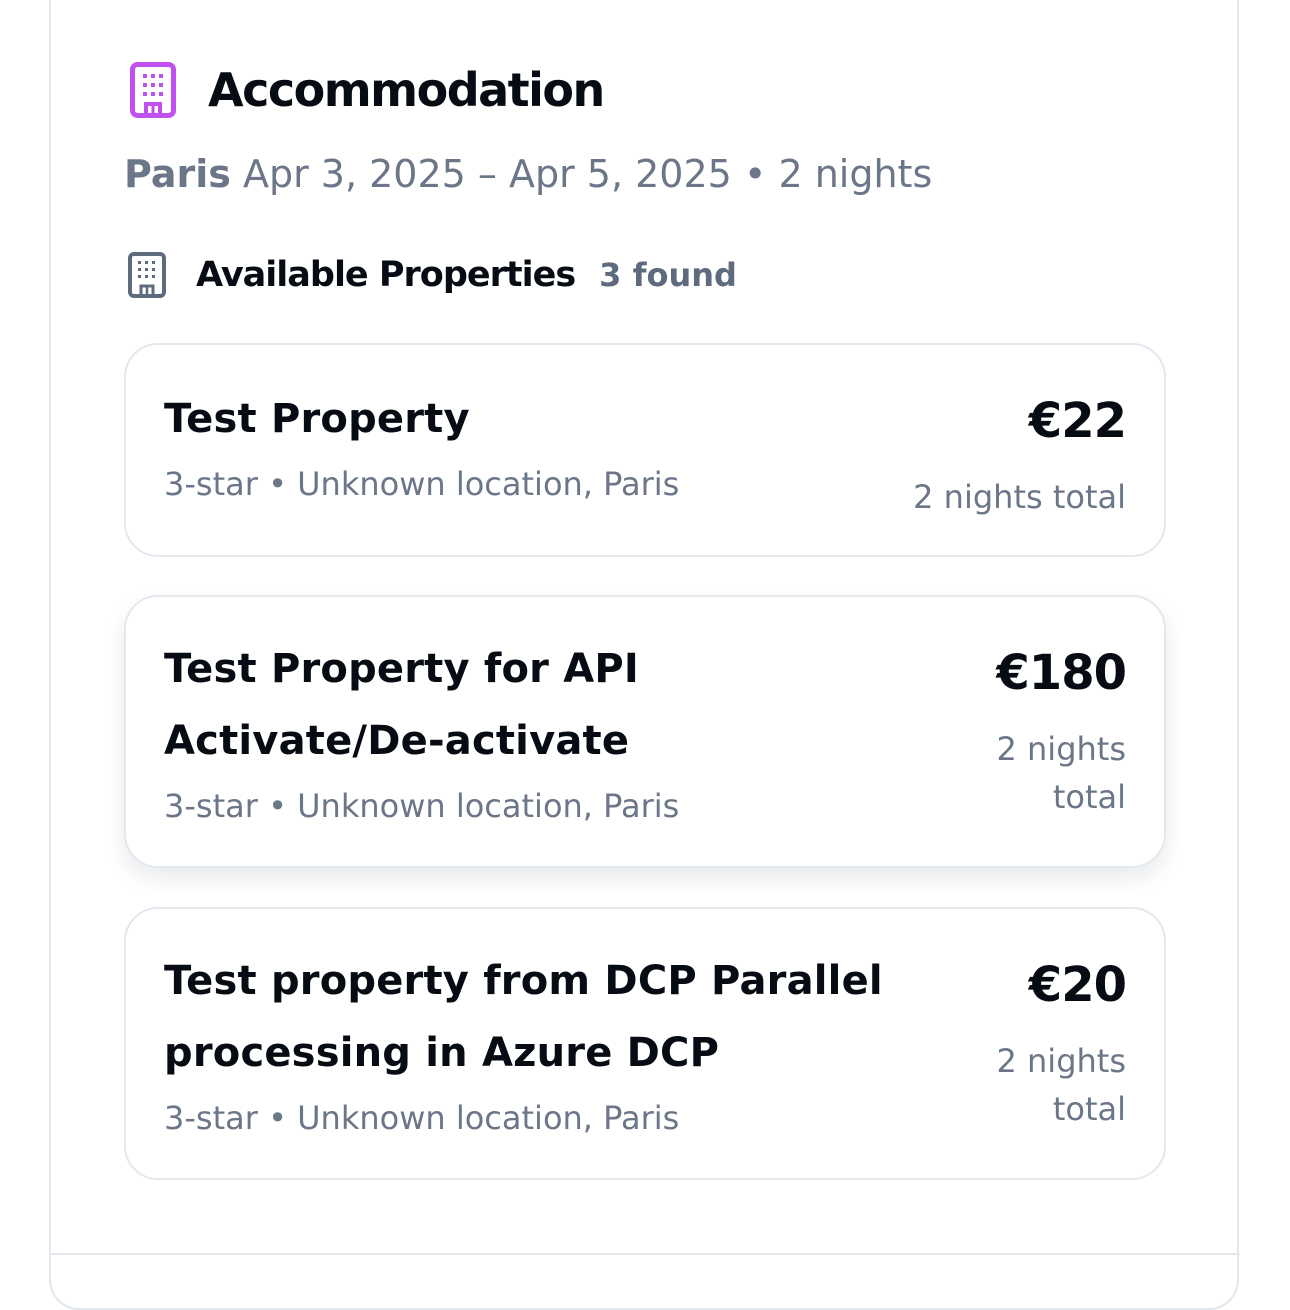  Describe the element at coordinates (386, 275) in the screenshot. I see `properties-title: Available Properties` at that location.